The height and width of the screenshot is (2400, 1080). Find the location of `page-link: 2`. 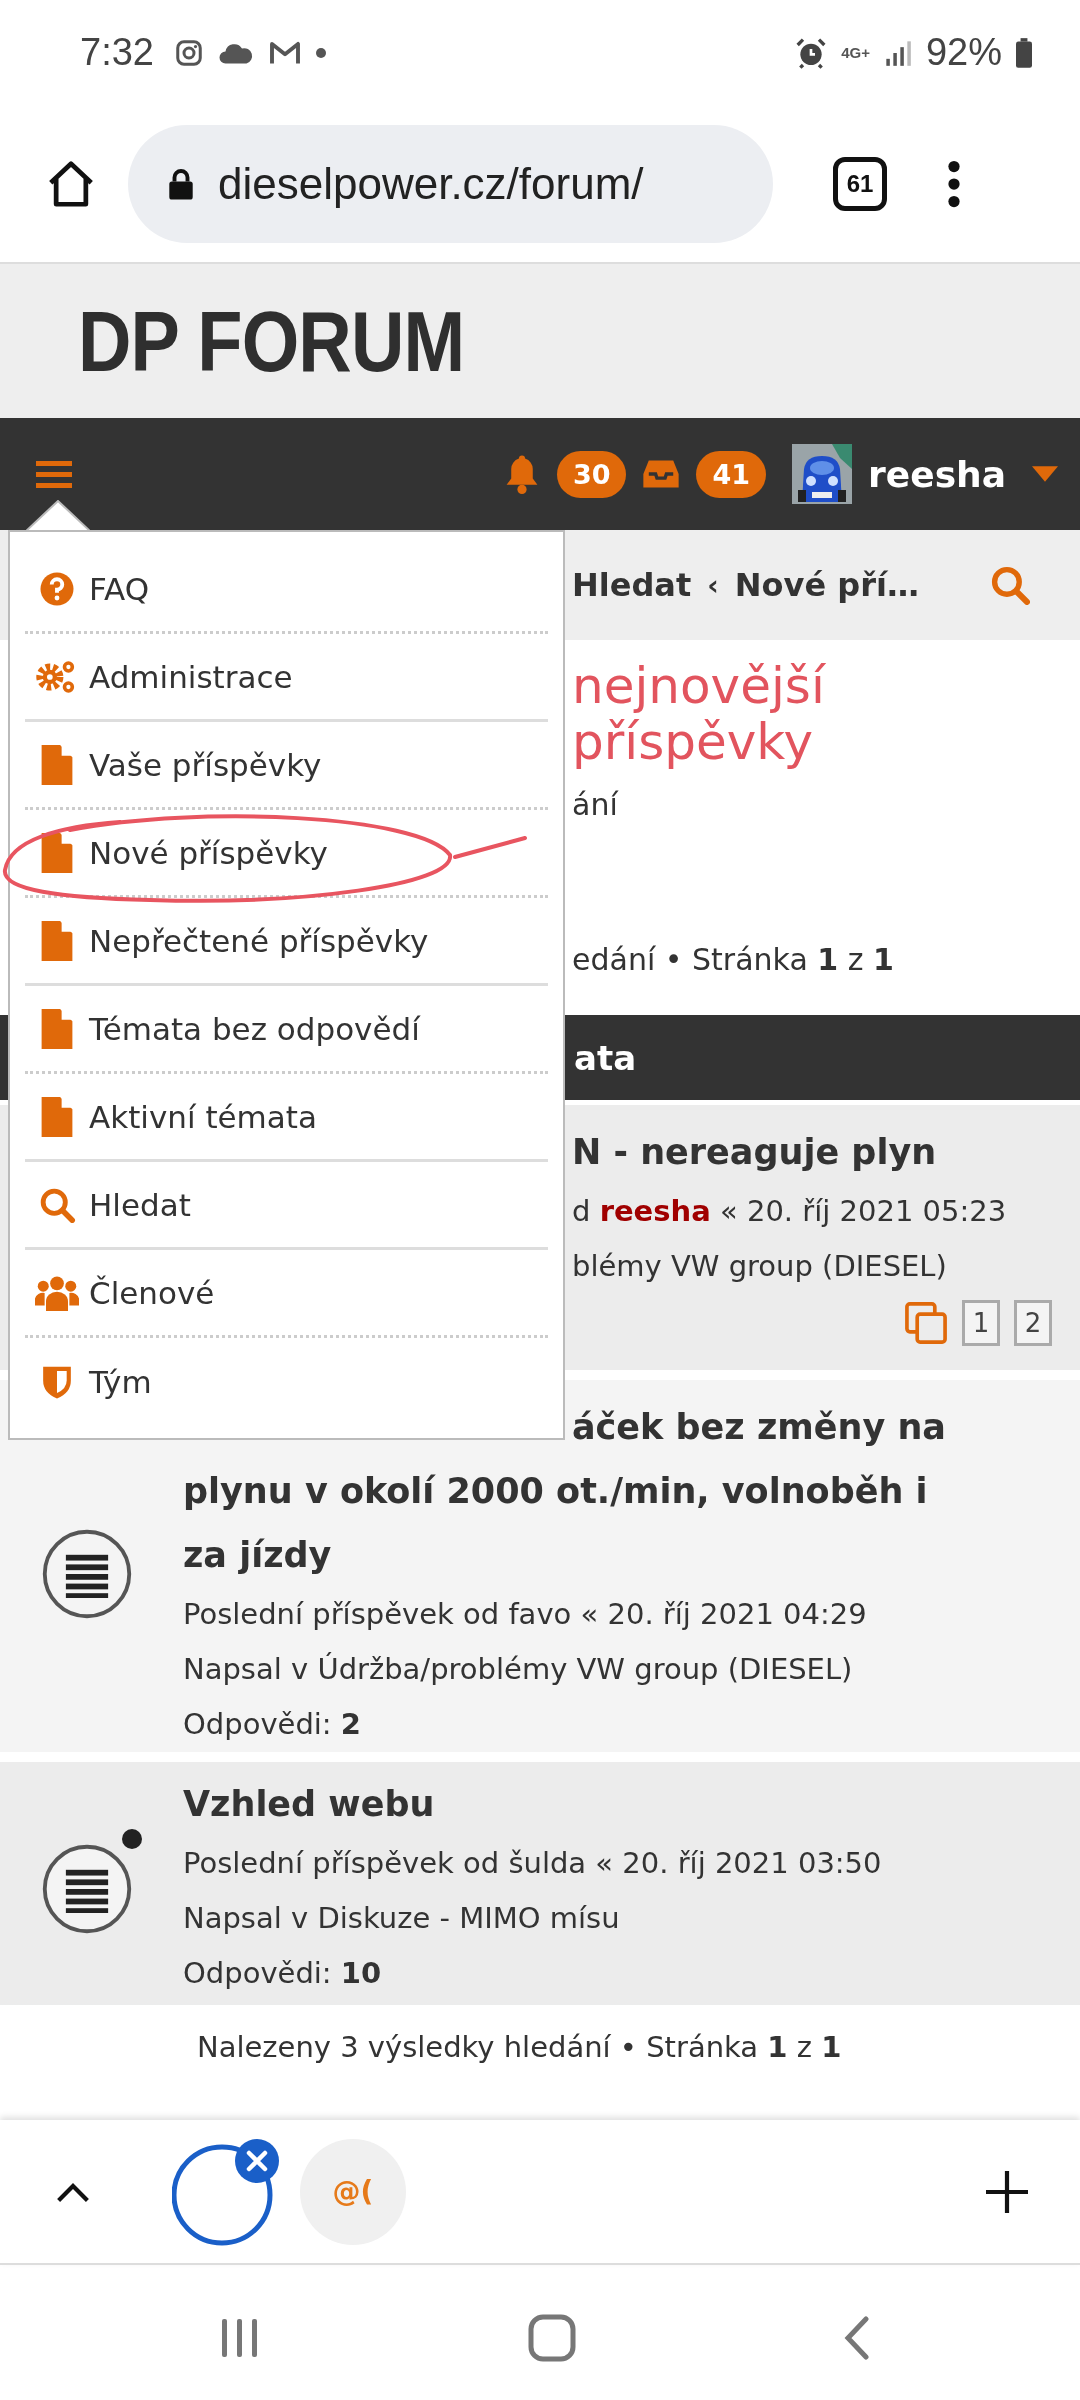

page-link: 2 is located at coordinates (1033, 1323).